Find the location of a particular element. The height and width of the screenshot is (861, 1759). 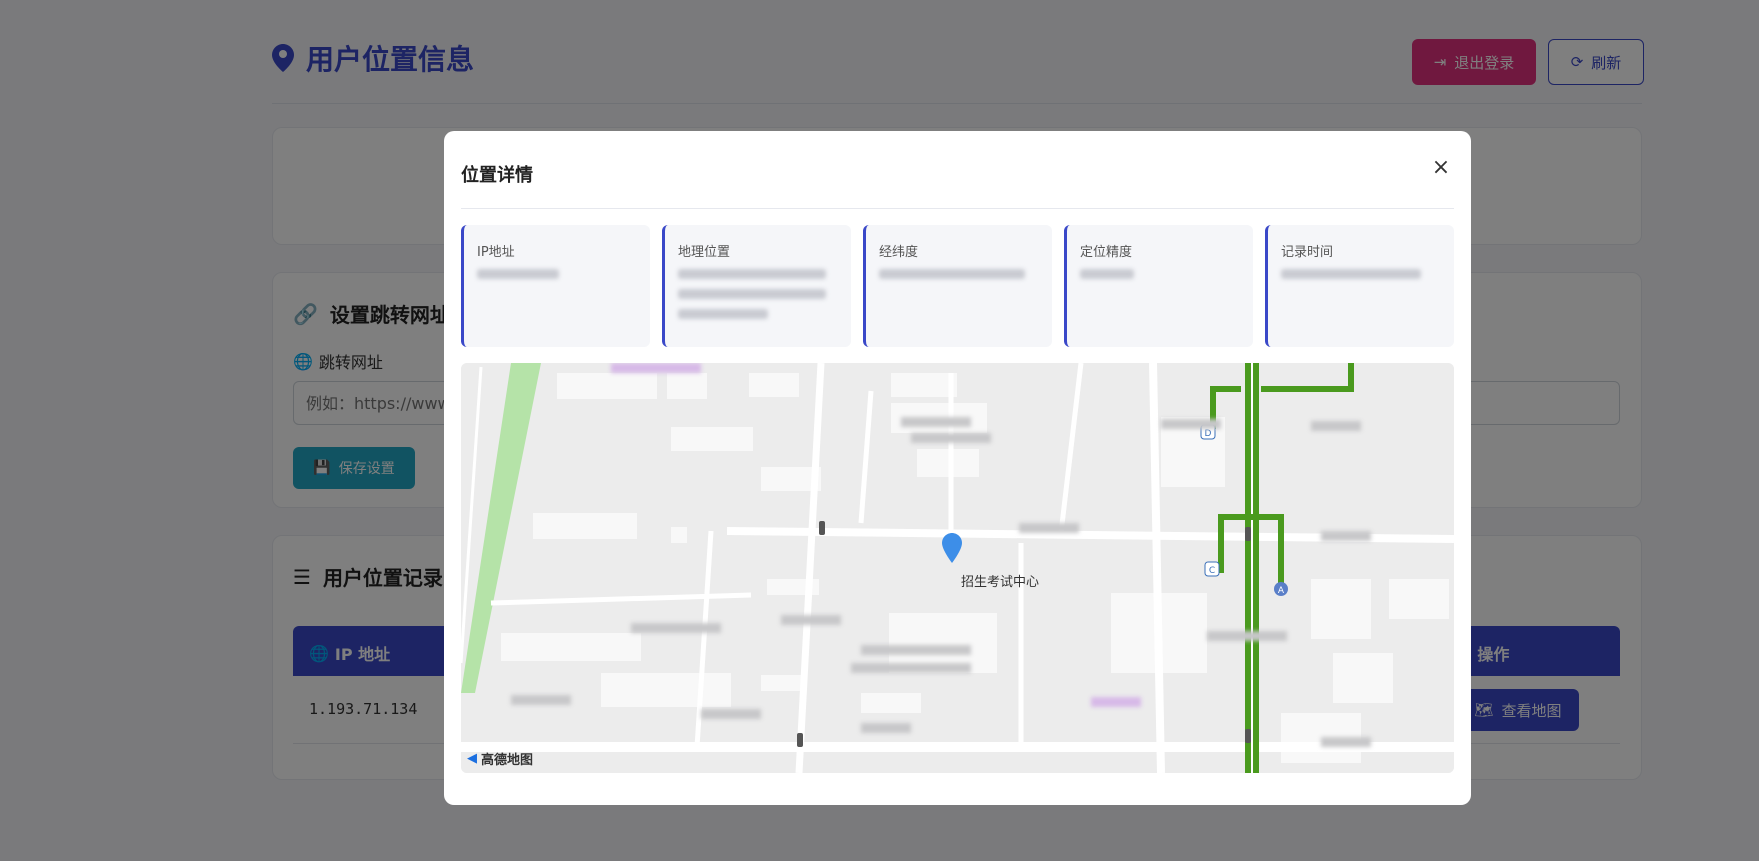

info-label-timestamp: 记录时间 is located at coordinates (1307, 252).